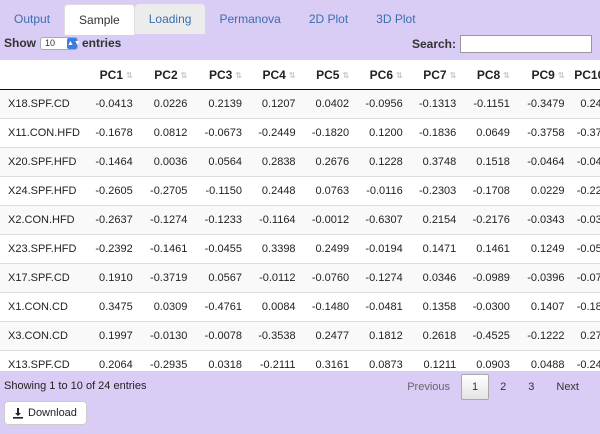  I want to click on download-icon, so click(18, 413).